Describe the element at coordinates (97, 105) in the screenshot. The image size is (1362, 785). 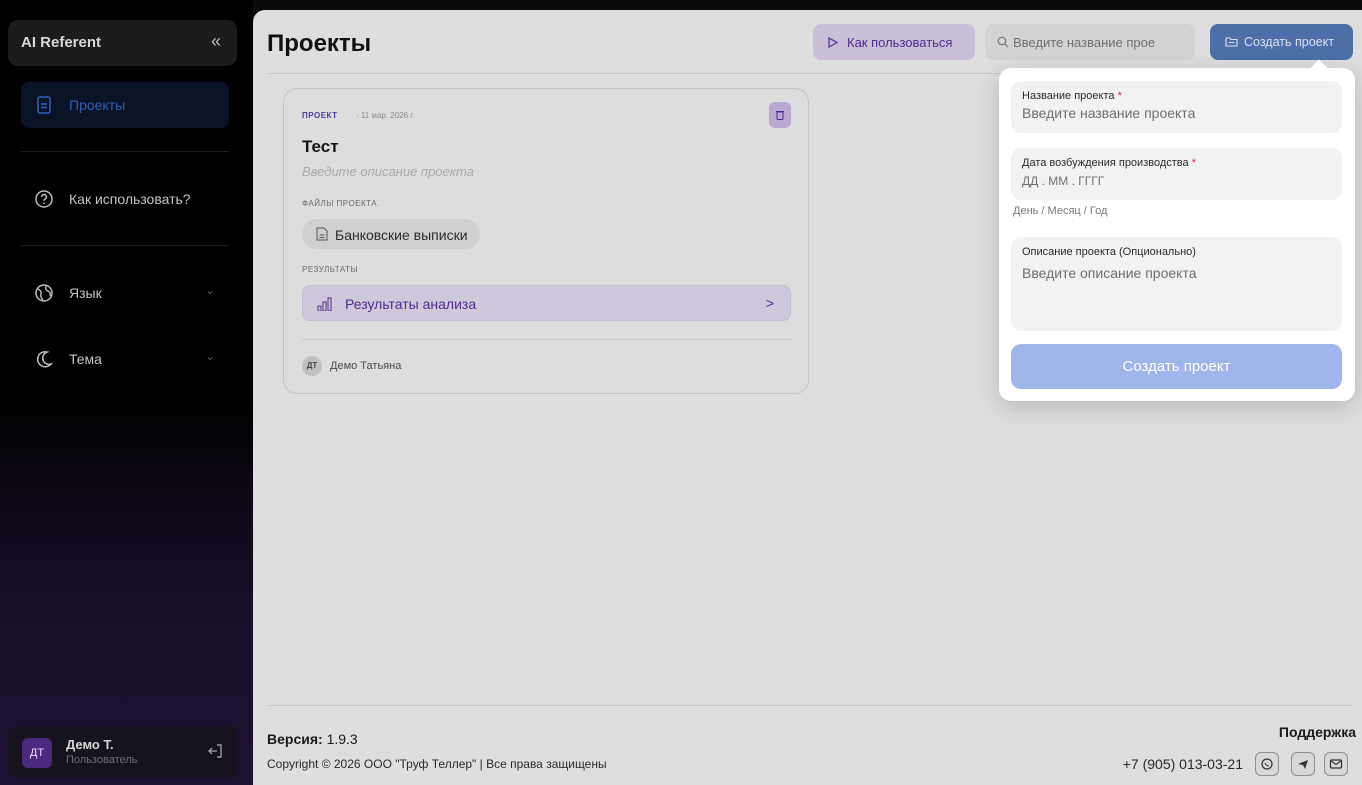
I see `sidebar-item-label: Проекты` at that location.